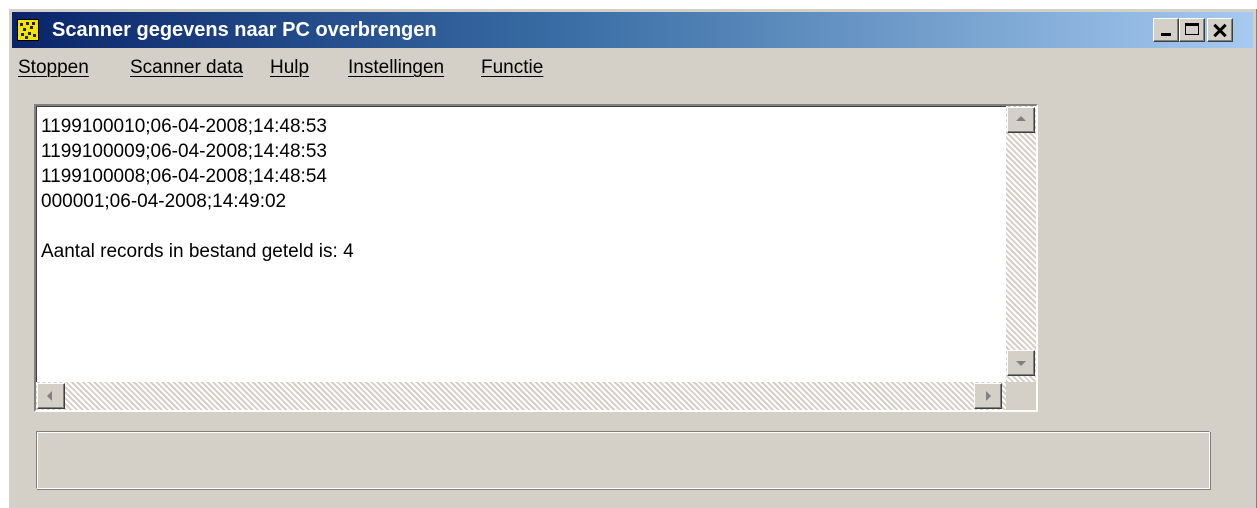  What do you see at coordinates (1021, 244) in the screenshot?
I see `vertical-scrollbar` at bounding box center [1021, 244].